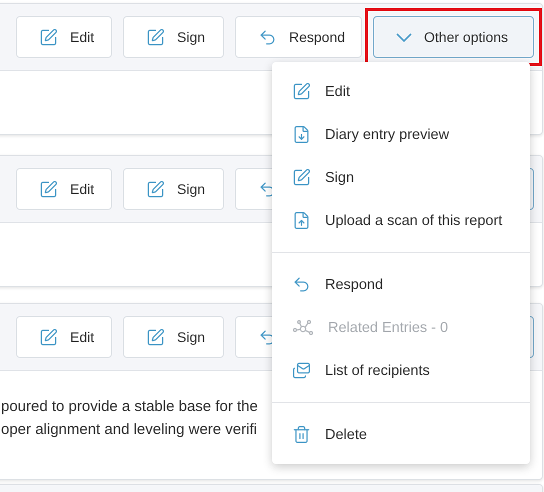 The width and height of the screenshot is (544, 492). I want to click on menu-item: Edit, so click(401, 91).